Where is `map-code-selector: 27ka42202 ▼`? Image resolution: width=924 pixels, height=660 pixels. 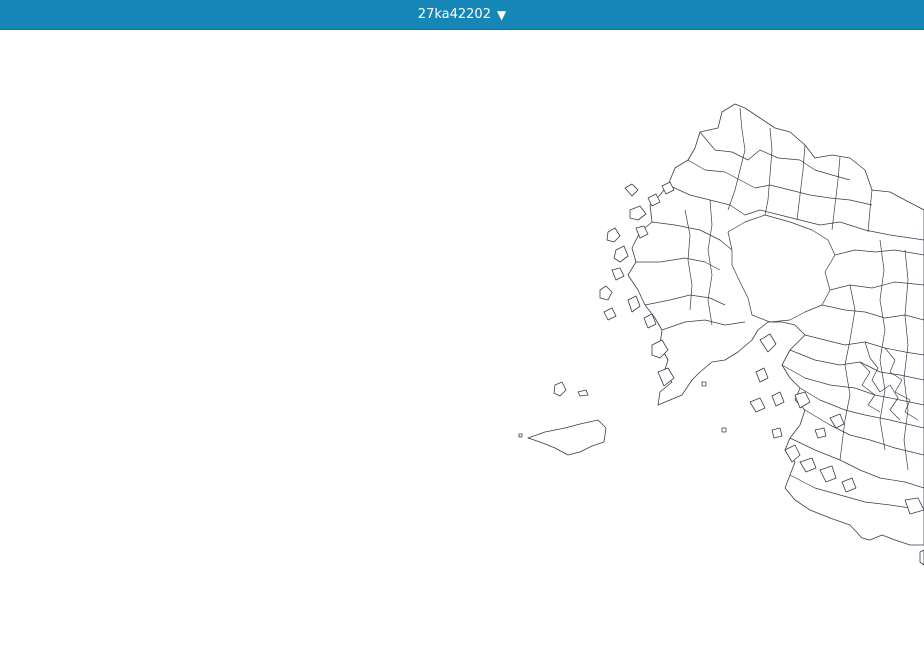 map-code-selector: 27ka42202 ▼ is located at coordinates (462, 15).